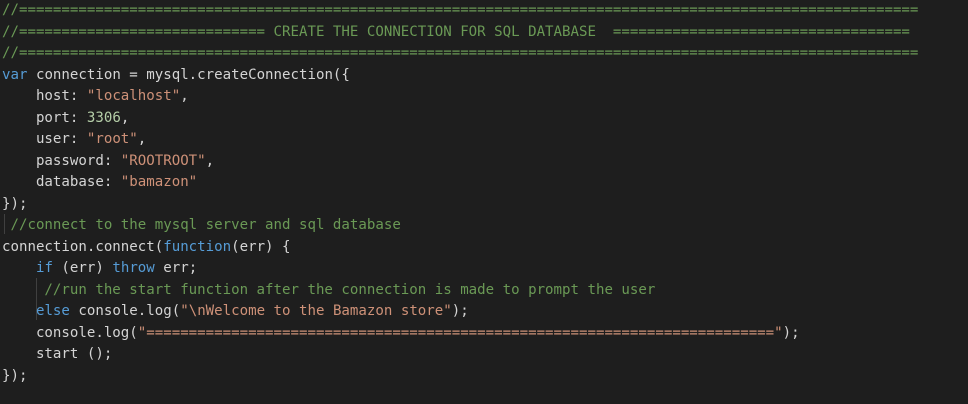 This screenshot has height=404, width=968. I want to click on code-line: port: 3306,, so click(65, 118).